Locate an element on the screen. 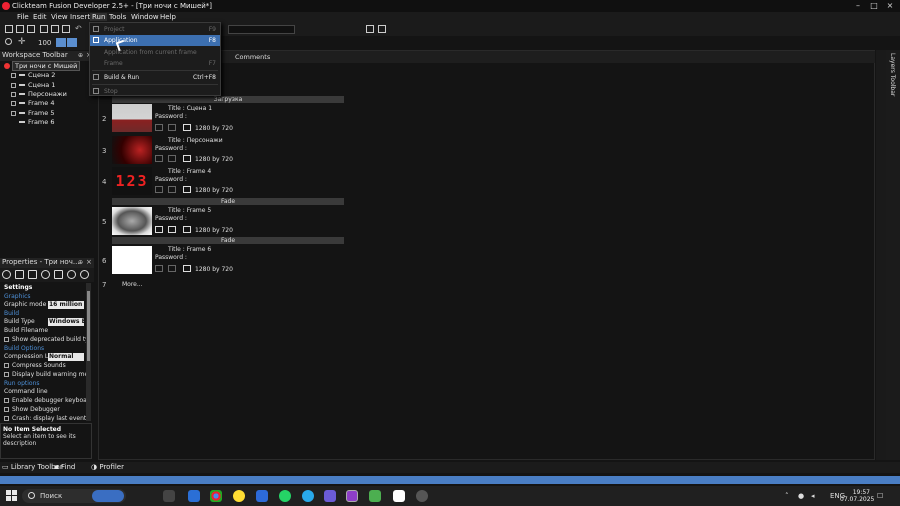 Image resolution: width=900 pixels, height=506 pixels. prop-check-row: Display build warning me is located at coordinates (45, 375).